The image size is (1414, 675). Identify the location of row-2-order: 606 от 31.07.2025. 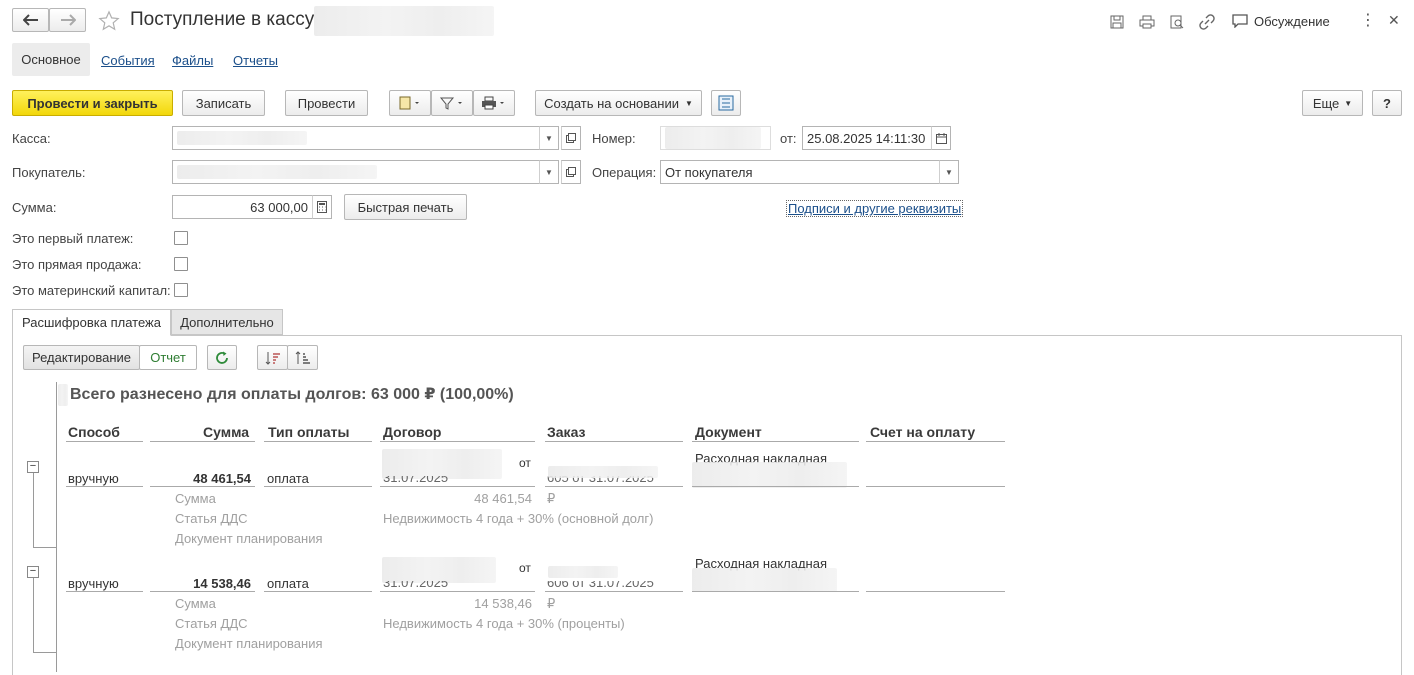
(612, 586).